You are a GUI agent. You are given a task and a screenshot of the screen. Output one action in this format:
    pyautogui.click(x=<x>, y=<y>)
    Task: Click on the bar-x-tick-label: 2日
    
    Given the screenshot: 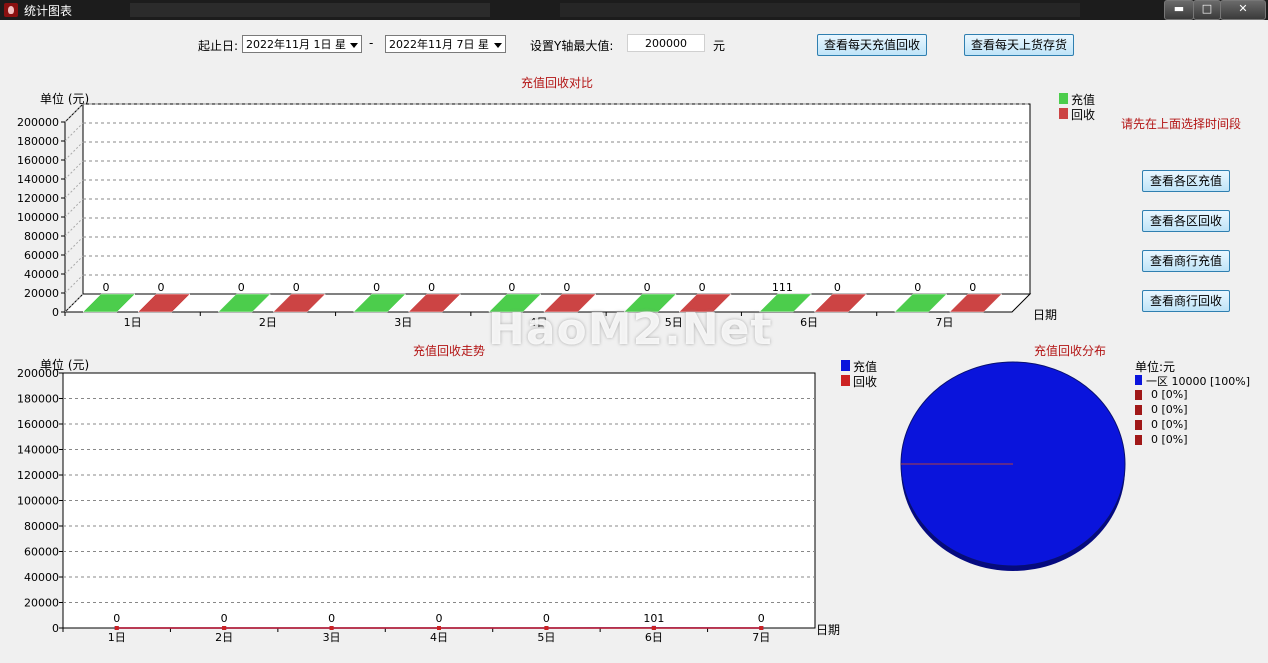 What is the action you would take?
    pyautogui.click(x=268, y=322)
    